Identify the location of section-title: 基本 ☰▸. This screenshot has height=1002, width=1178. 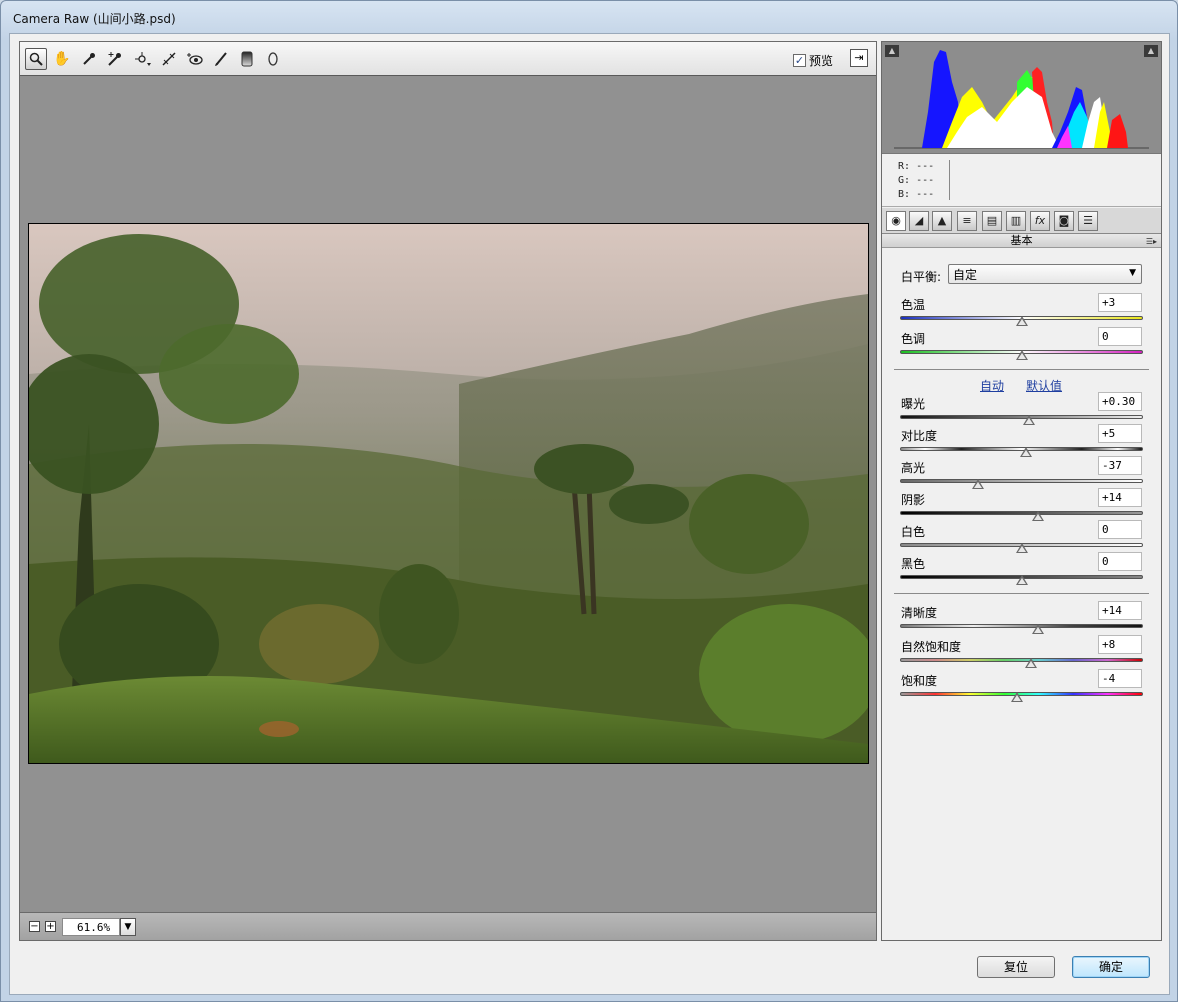
(1021, 241).